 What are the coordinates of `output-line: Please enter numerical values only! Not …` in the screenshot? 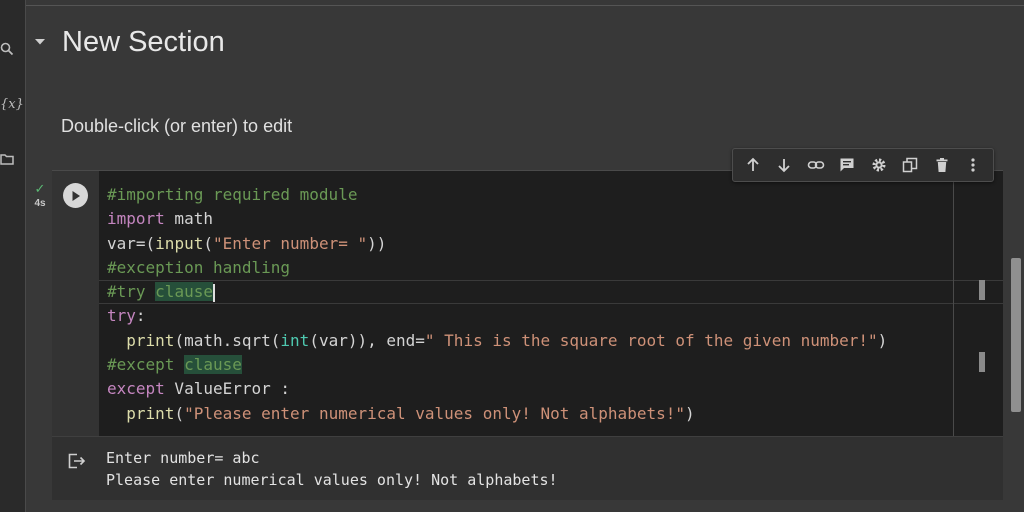 It's located at (332, 480).